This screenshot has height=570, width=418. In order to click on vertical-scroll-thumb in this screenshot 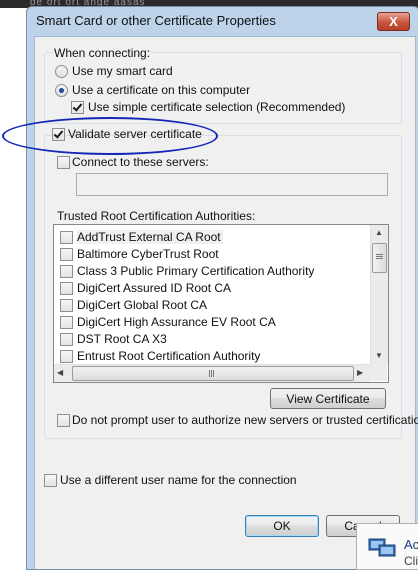, I will do `click(379, 258)`.